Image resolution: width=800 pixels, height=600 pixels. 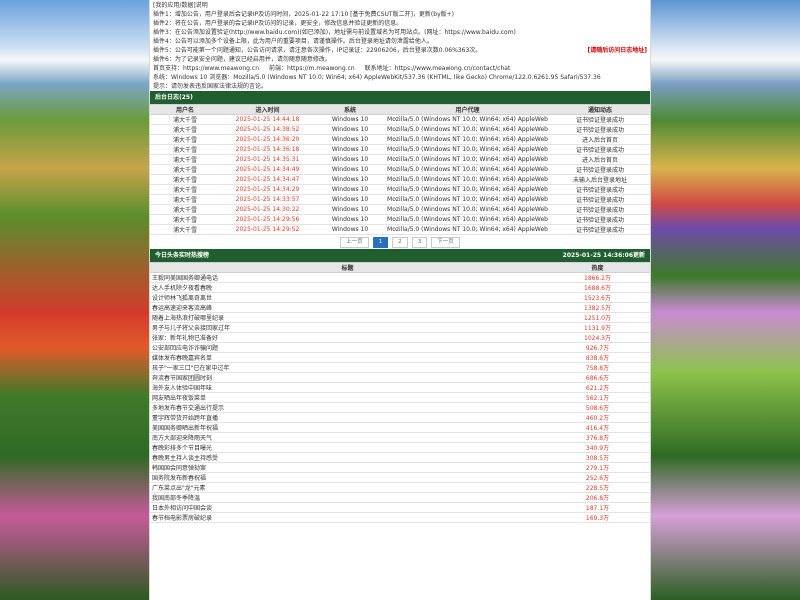 What do you see at coordinates (467, 109) in the screenshot?
I see `col-user-agent: 用户代理` at bounding box center [467, 109].